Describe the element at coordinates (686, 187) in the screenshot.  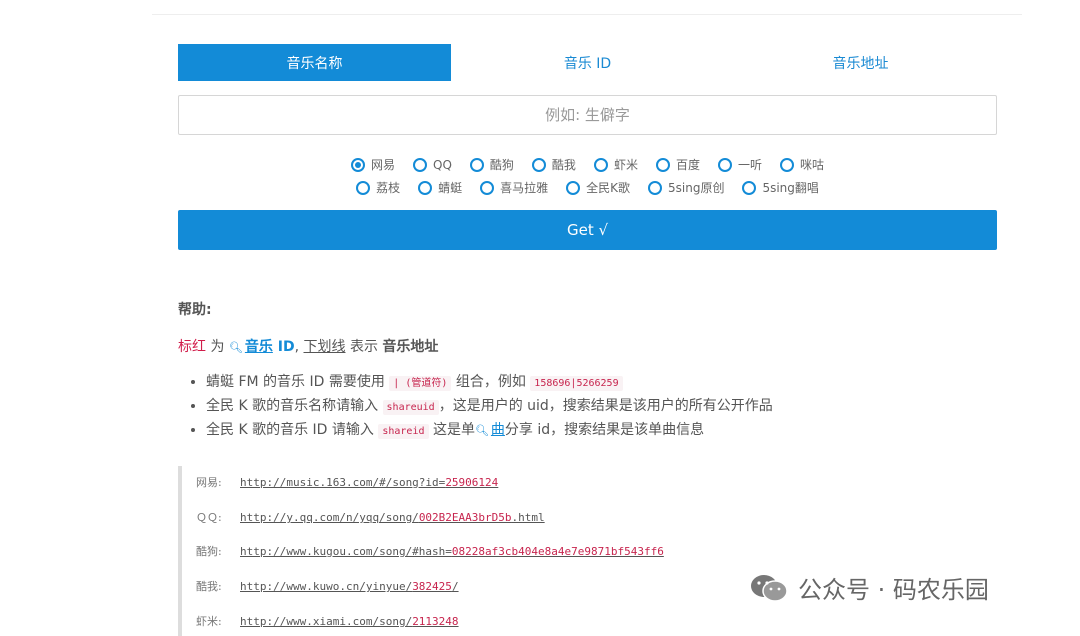
I see `radio-5sing-original: 5sing原创` at that location.